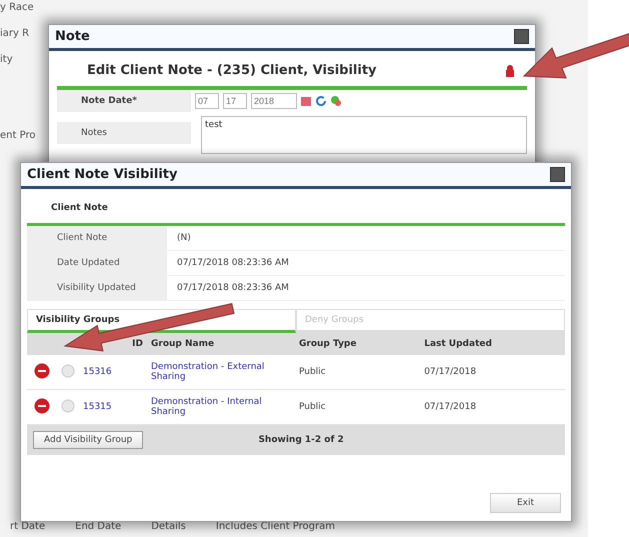  I want to click on date-input: 17, so click(235, 101).